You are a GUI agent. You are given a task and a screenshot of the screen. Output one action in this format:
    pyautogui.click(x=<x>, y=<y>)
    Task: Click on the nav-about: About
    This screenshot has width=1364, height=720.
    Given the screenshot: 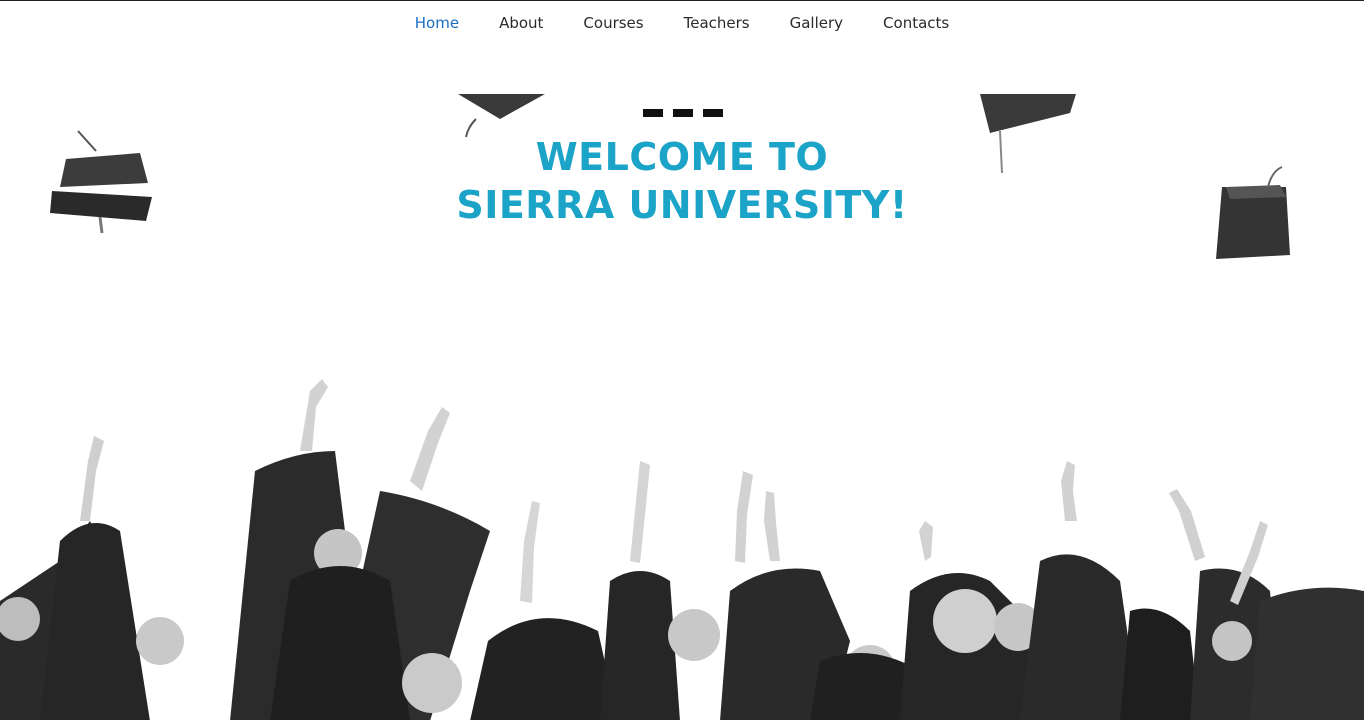 What is the action you would take?
    pyautogui.click(x=521, y=23)
    